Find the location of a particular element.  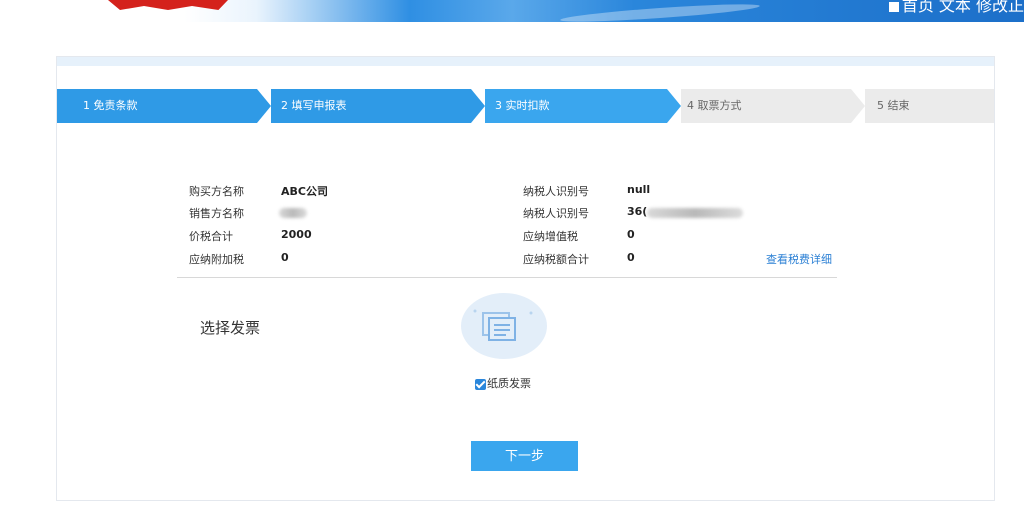

step-5-label: 5 结束 is located at coordinates (893, 105).